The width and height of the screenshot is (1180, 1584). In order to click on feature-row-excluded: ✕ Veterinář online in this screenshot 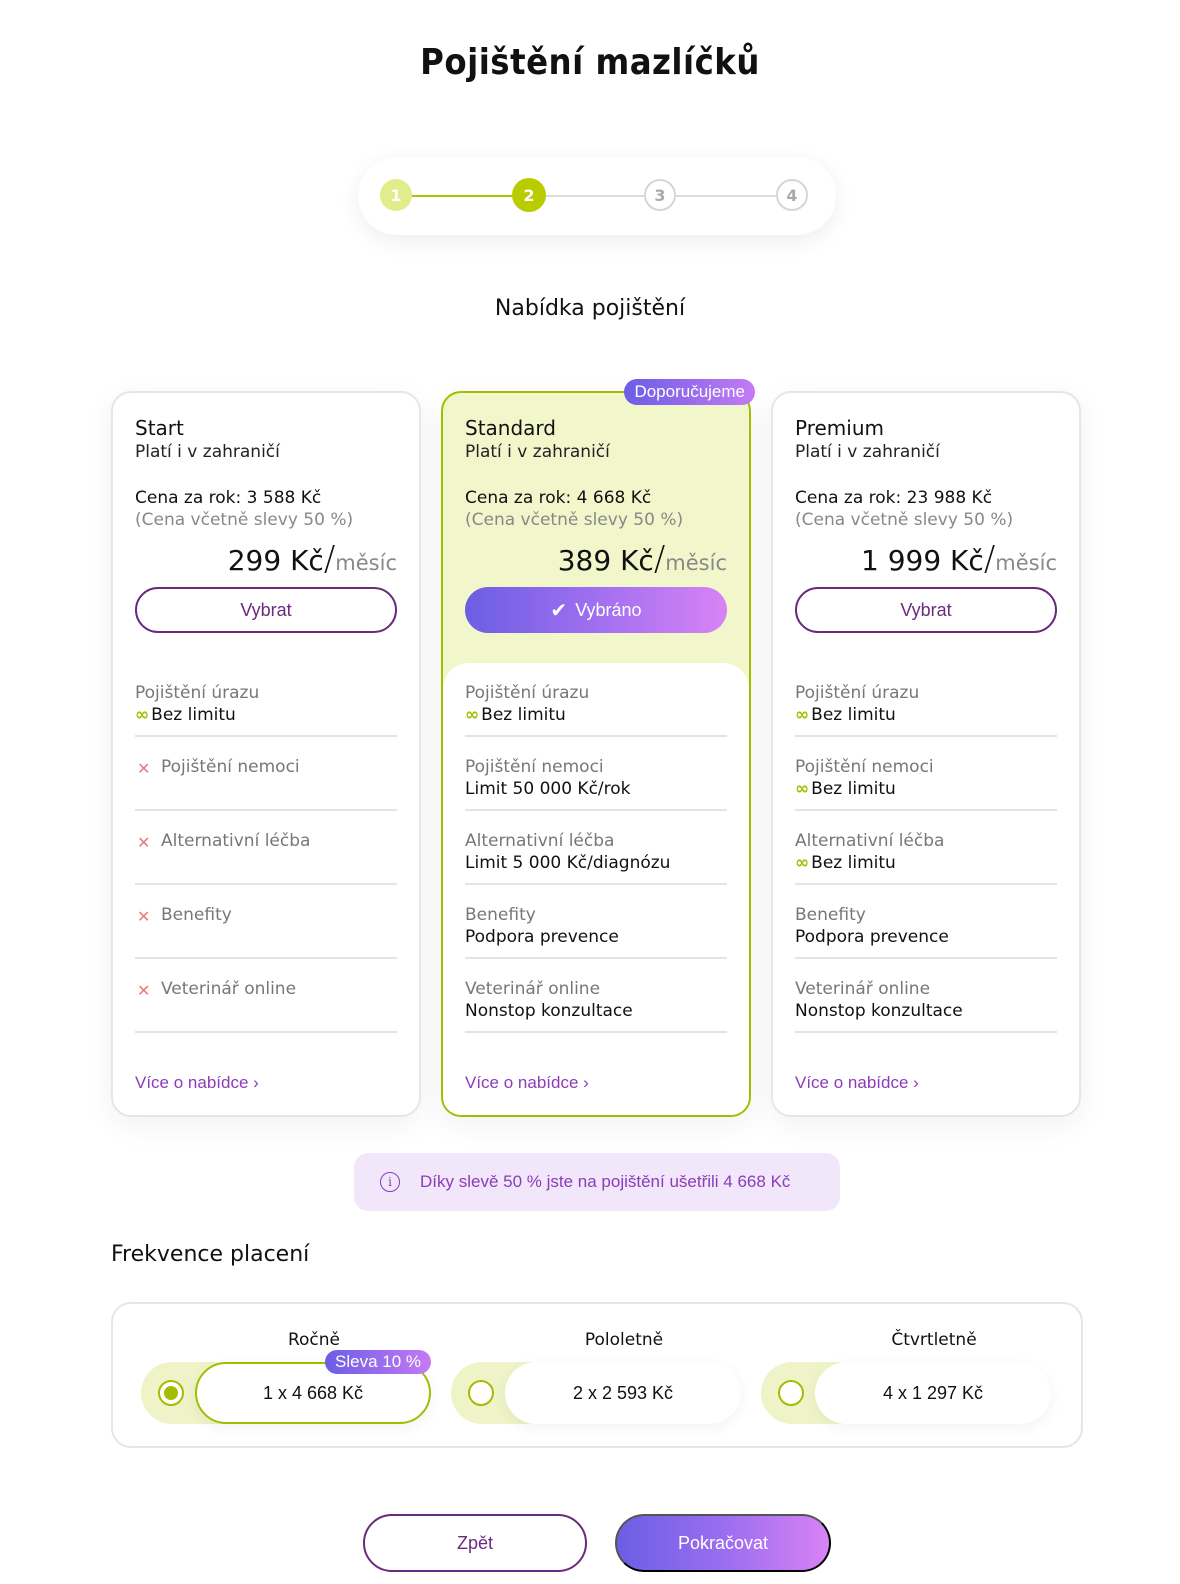, I will do `click(266, 996)`.